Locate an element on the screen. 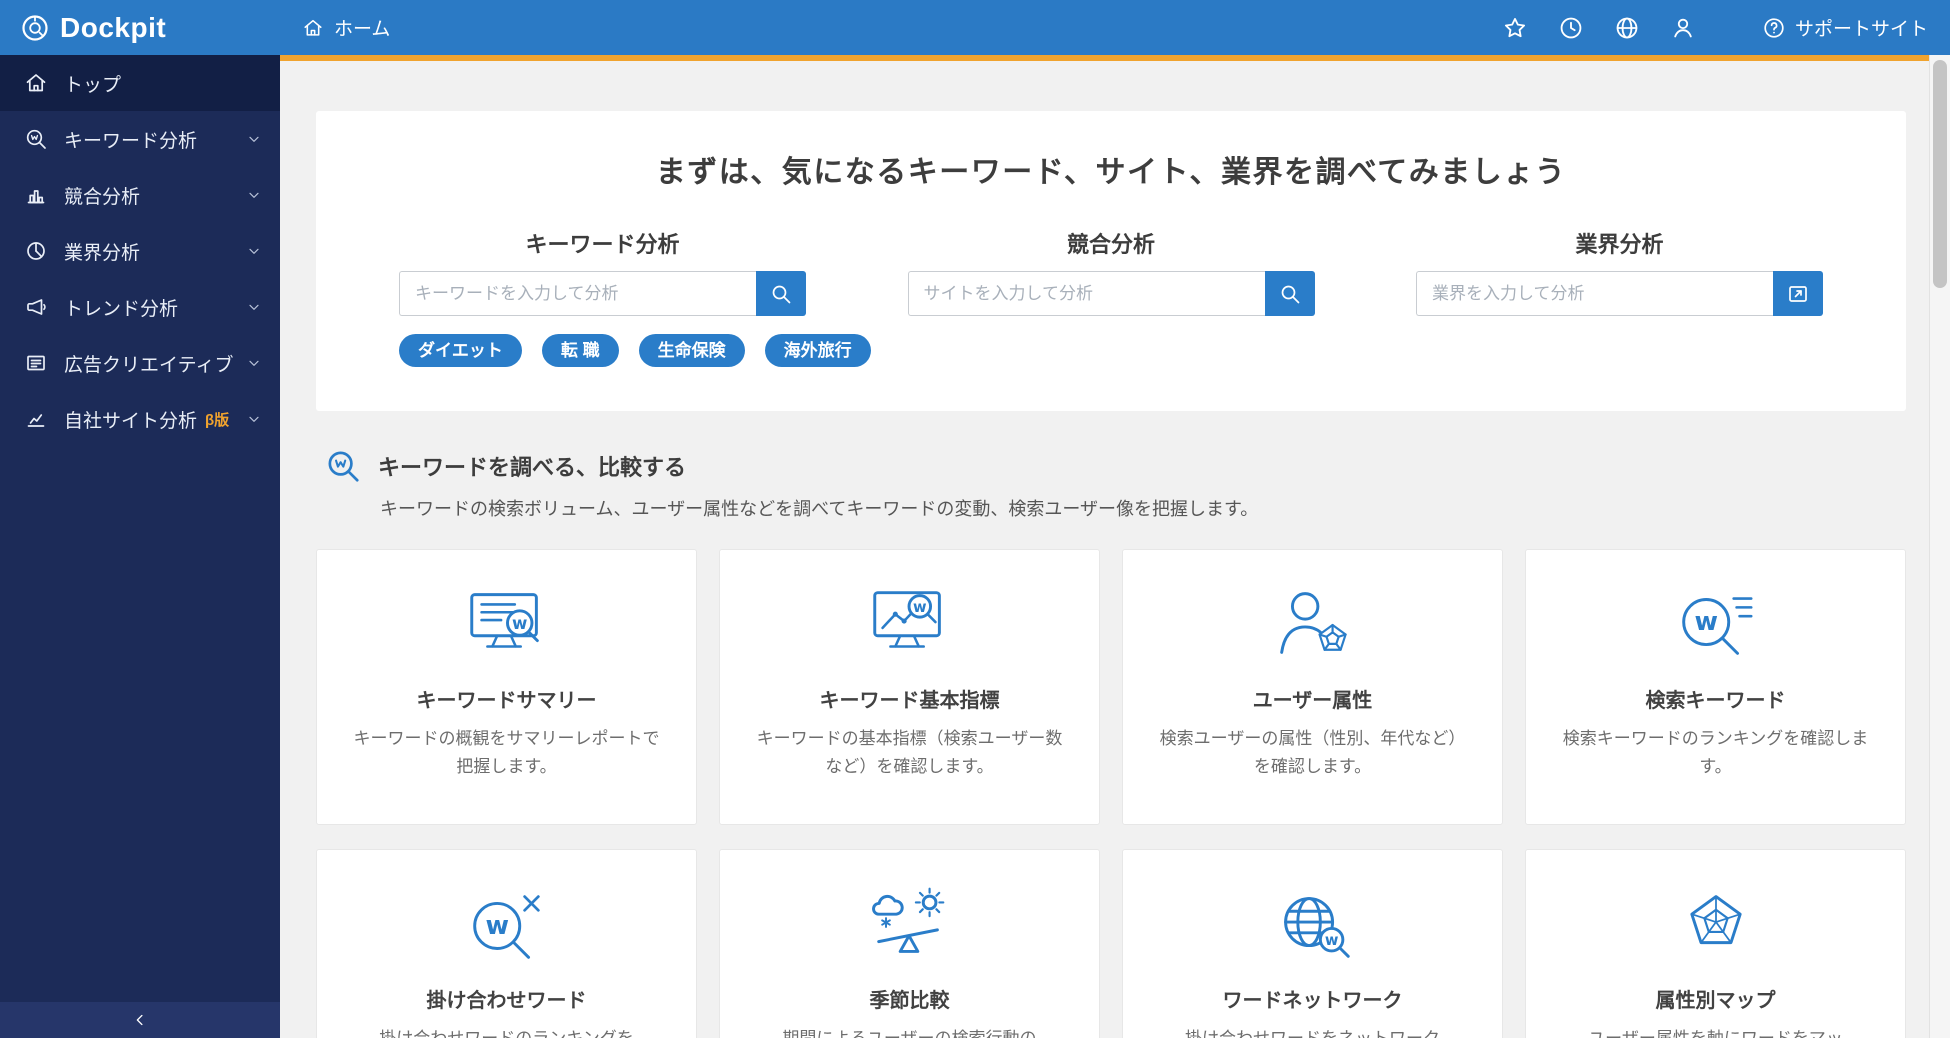  hero-title: まずは、気になるキーワード、サイト、業界を調べてみましょう is located at coordinates (1111, 172).